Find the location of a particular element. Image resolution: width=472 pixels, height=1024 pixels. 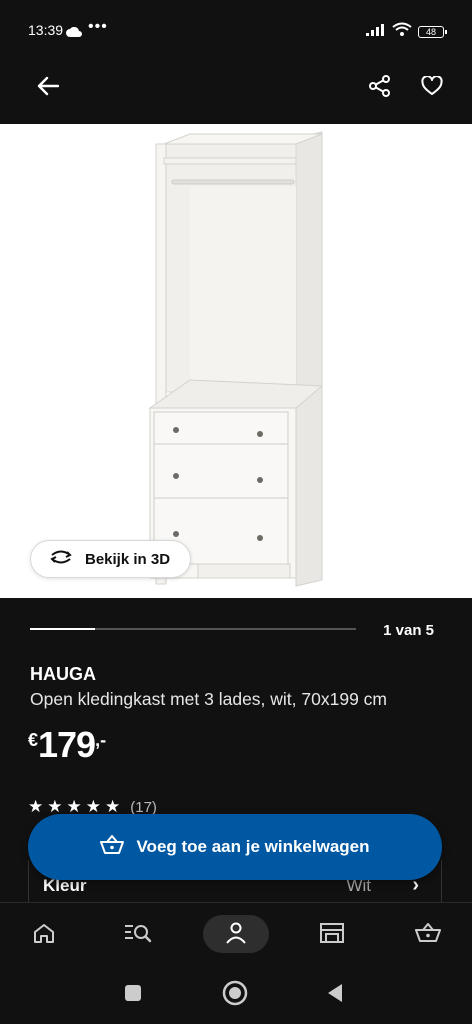

add-to-cart-label: Voeg toe aan je winkelwagen is located at coordinates (253, 846).